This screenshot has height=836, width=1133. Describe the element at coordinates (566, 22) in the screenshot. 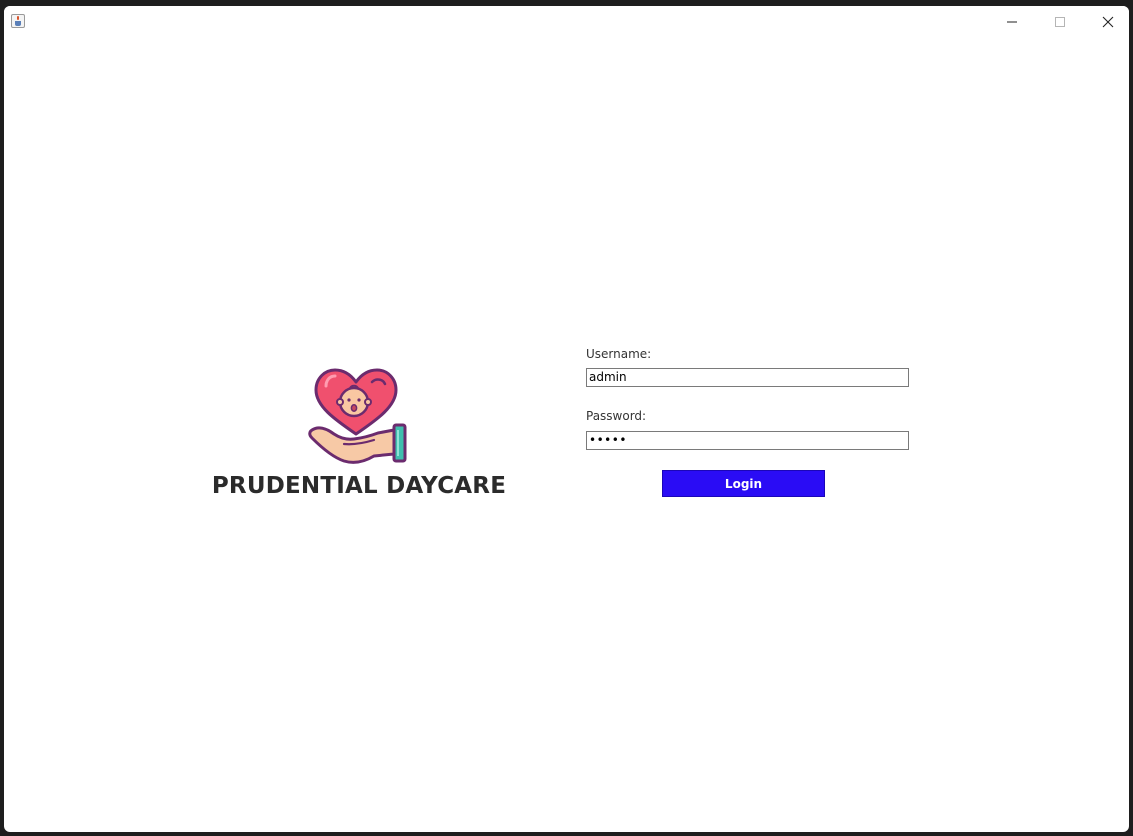

I see `title-bar` at that location.